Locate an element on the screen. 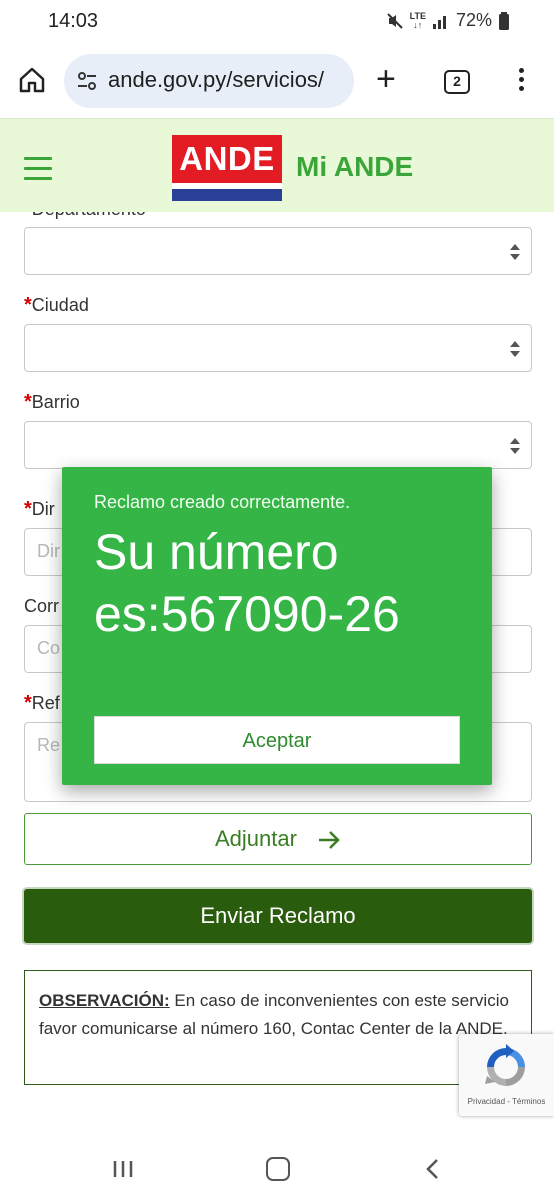 The image size is (554, 1200). site-name: Mi ANDE is located at coordinates (355, 166).